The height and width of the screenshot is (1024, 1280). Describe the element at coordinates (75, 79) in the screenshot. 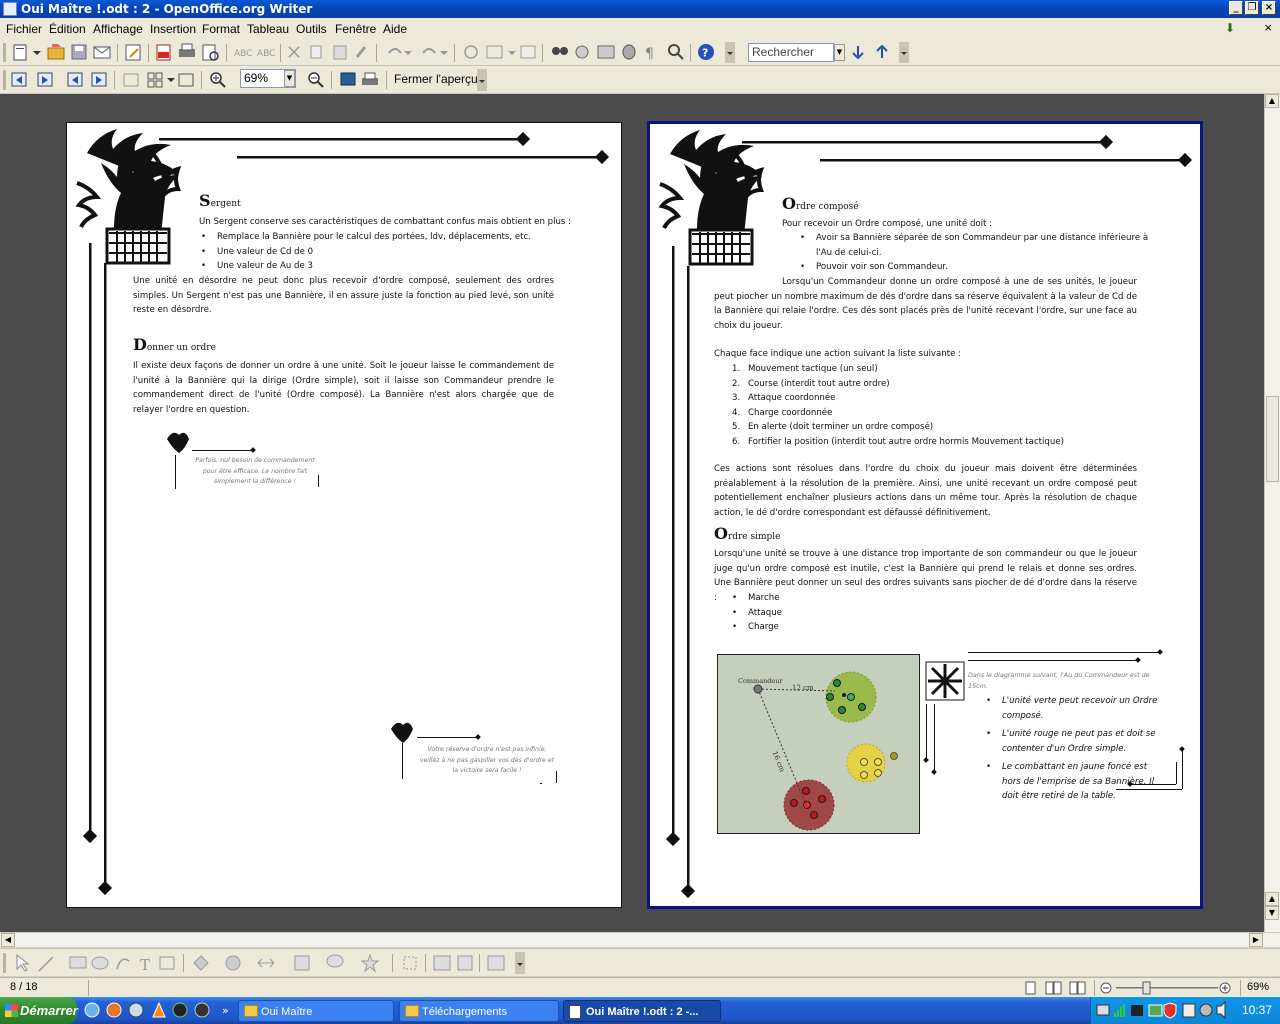

I see `first-page-icon` at that location.